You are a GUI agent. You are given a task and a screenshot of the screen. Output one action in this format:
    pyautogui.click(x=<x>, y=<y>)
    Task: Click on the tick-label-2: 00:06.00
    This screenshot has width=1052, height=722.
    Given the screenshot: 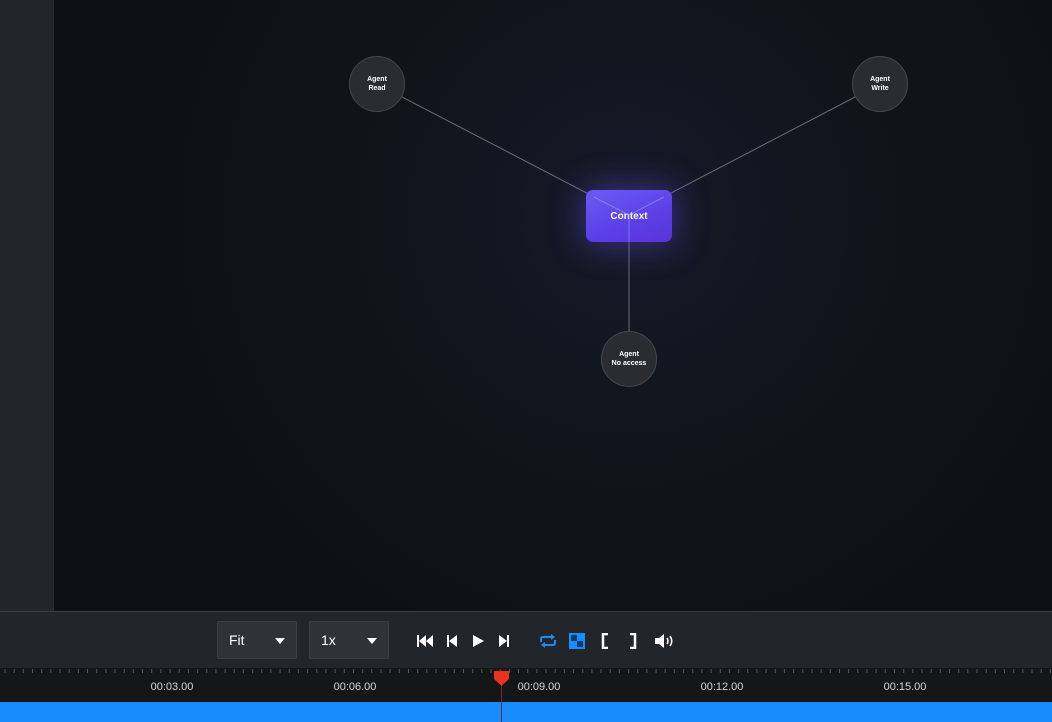 What is the action you would take?
    pyautogui.click(x=355, y=687)
    